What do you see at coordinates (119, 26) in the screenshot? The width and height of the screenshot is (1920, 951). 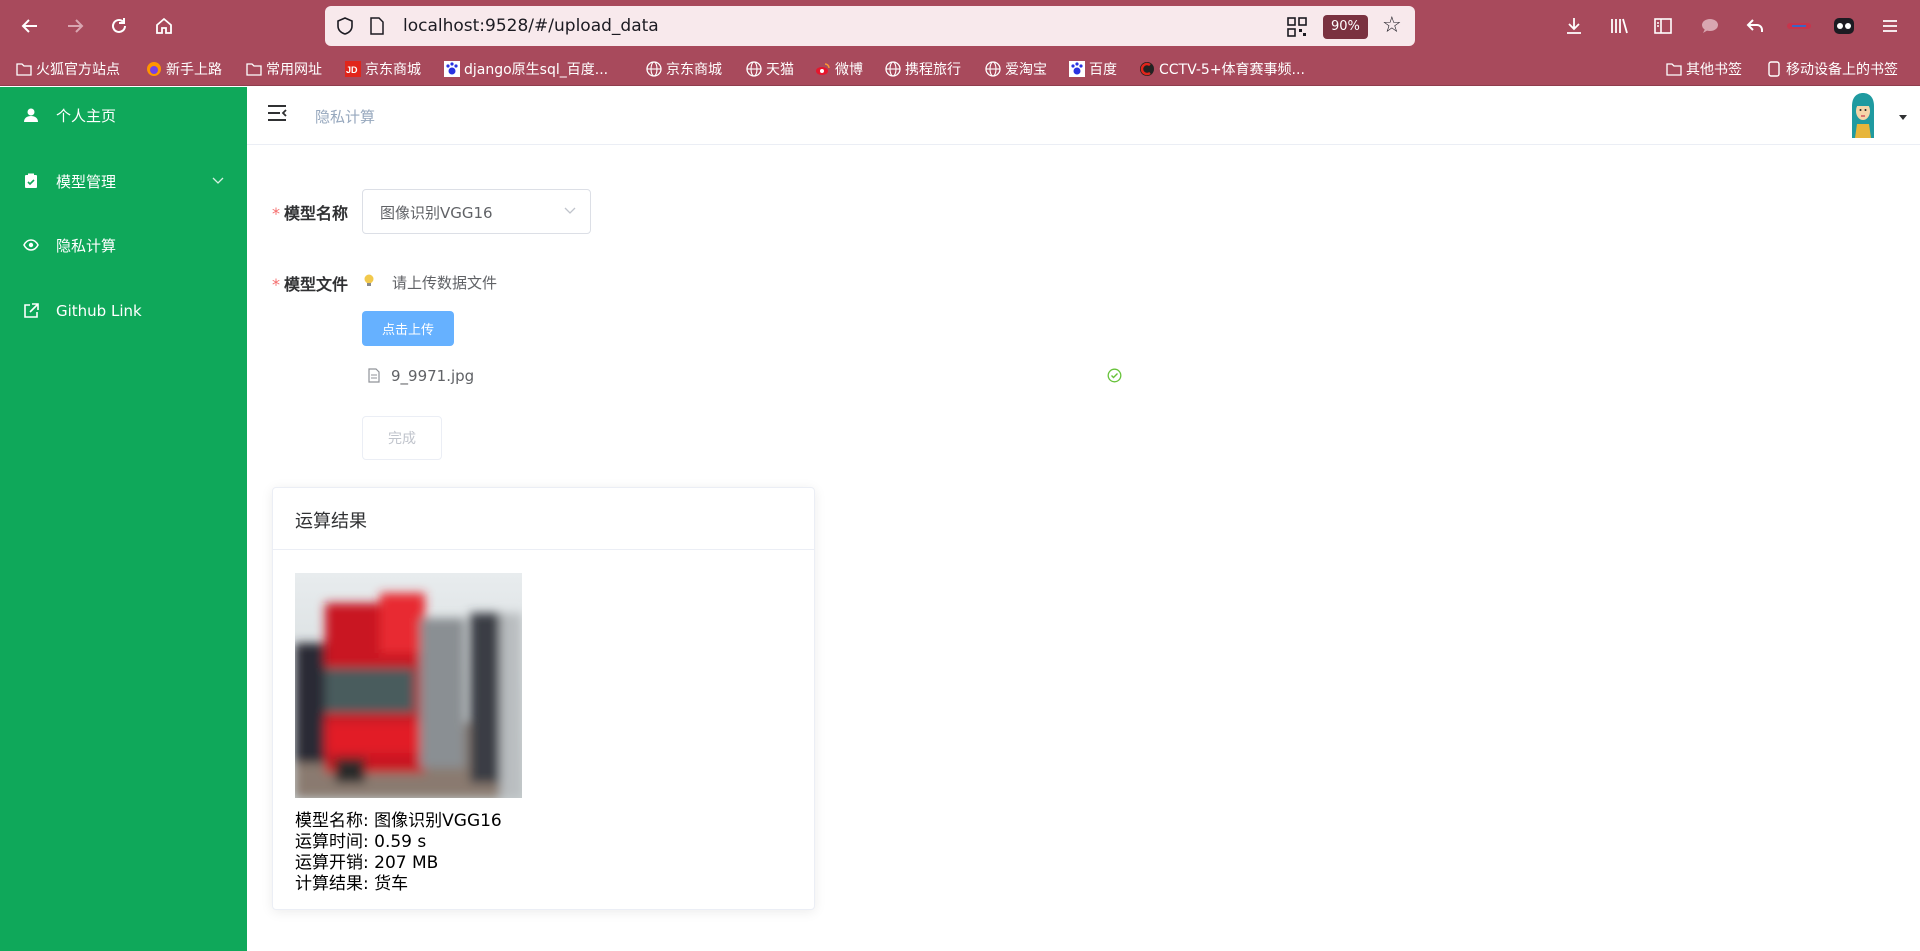 I see `reload-button` at bounding box center [119, 26].